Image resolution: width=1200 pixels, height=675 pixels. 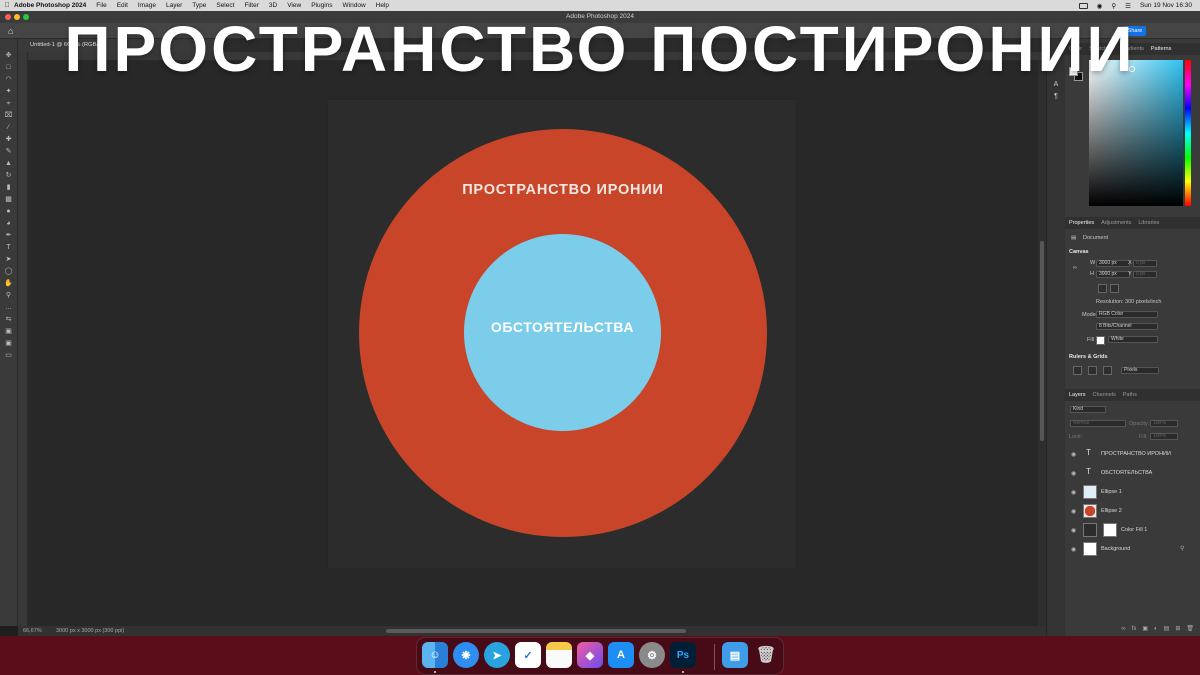 What do you see at coordinates (1133, 339) in the screenshot?
I see `fill-select: White` at bounding box center [1133, 339].